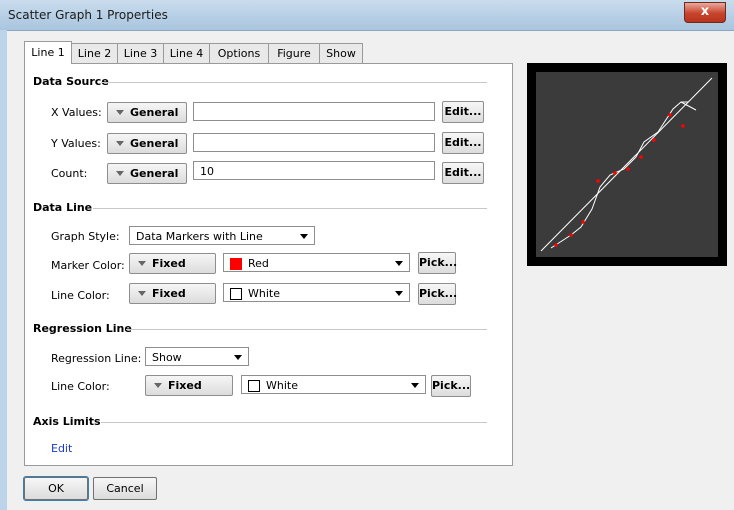  I want to click on y-values-input, so click(314, 142).